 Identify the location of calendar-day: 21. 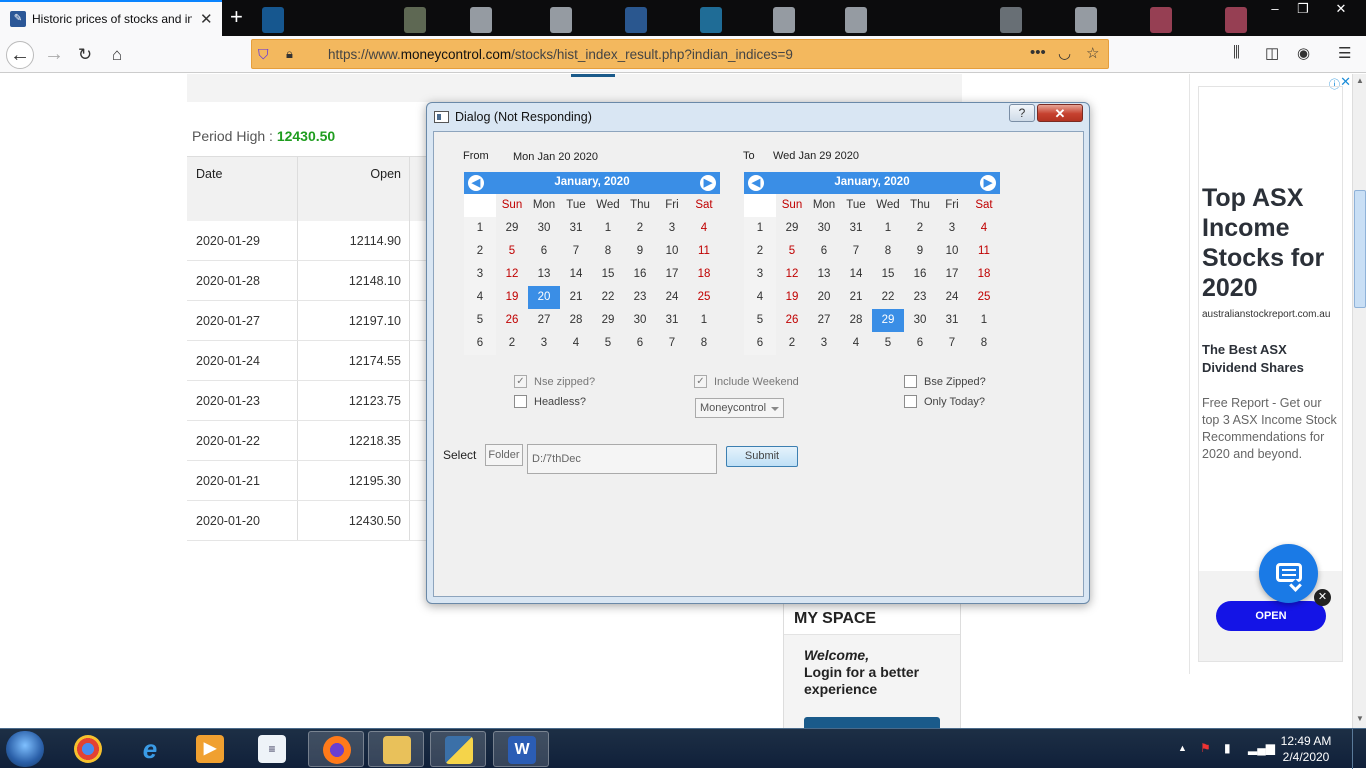
(856, 297).